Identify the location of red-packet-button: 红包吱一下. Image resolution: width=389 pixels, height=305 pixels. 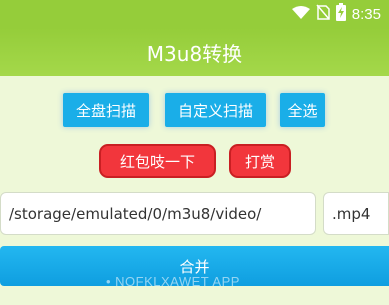
(157, 161).